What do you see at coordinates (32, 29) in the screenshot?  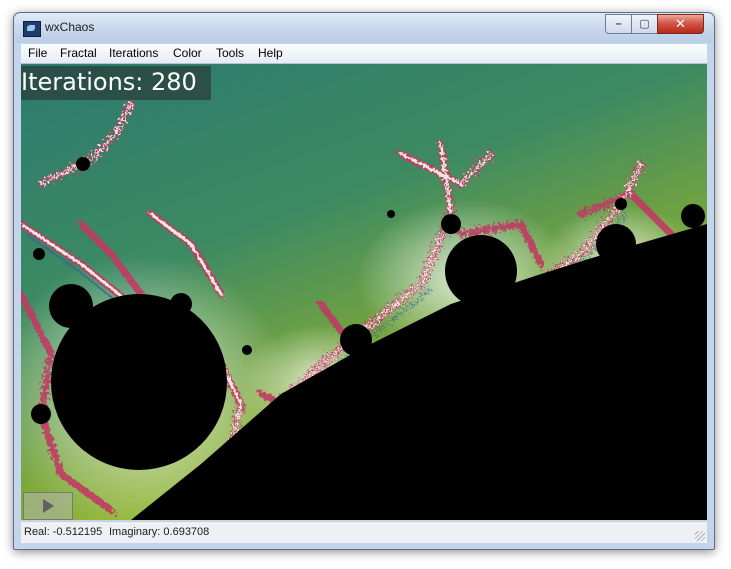 I see `app-icon` at bounding box center [32, 29].